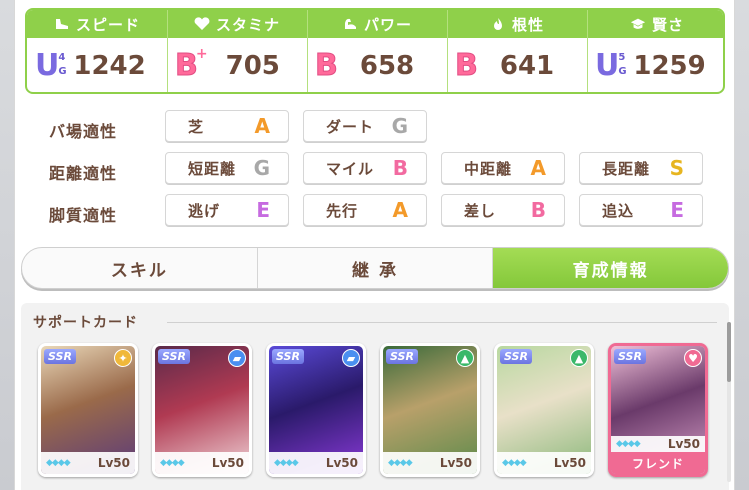 The height and width of the screenshot is (490, 749). I want to click on stat-header-wisdom: 賢さ, so click(655, 24).